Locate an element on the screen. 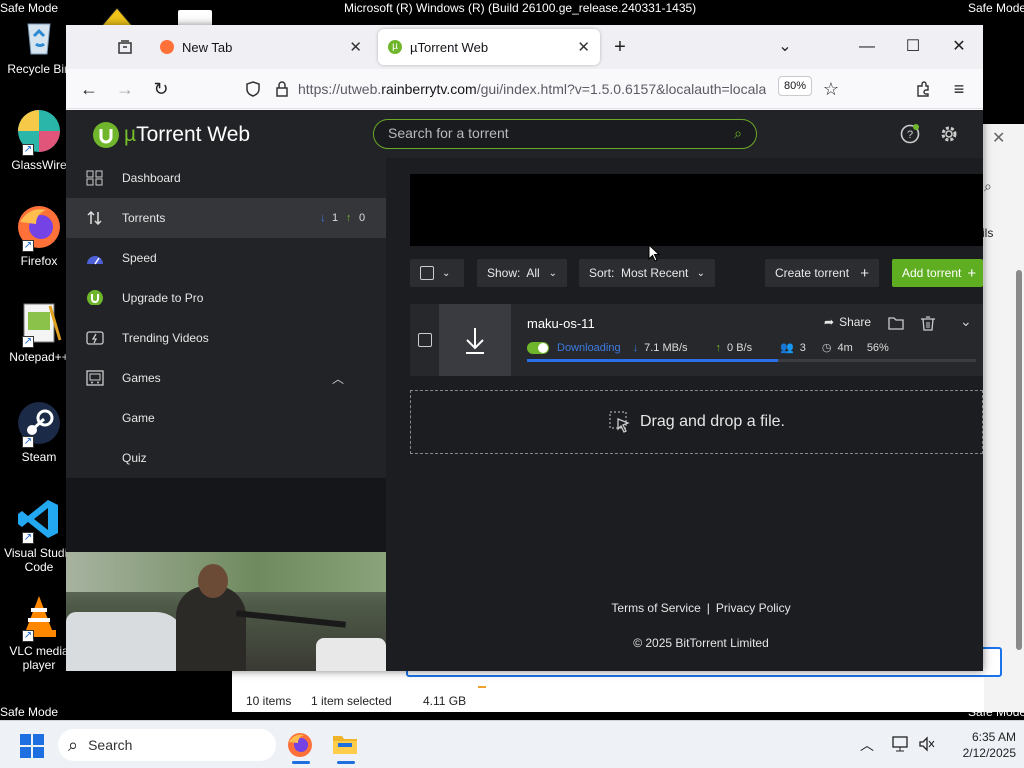  sidebar-item-dashboard: Dashboard is located at coordinates (226, 178).